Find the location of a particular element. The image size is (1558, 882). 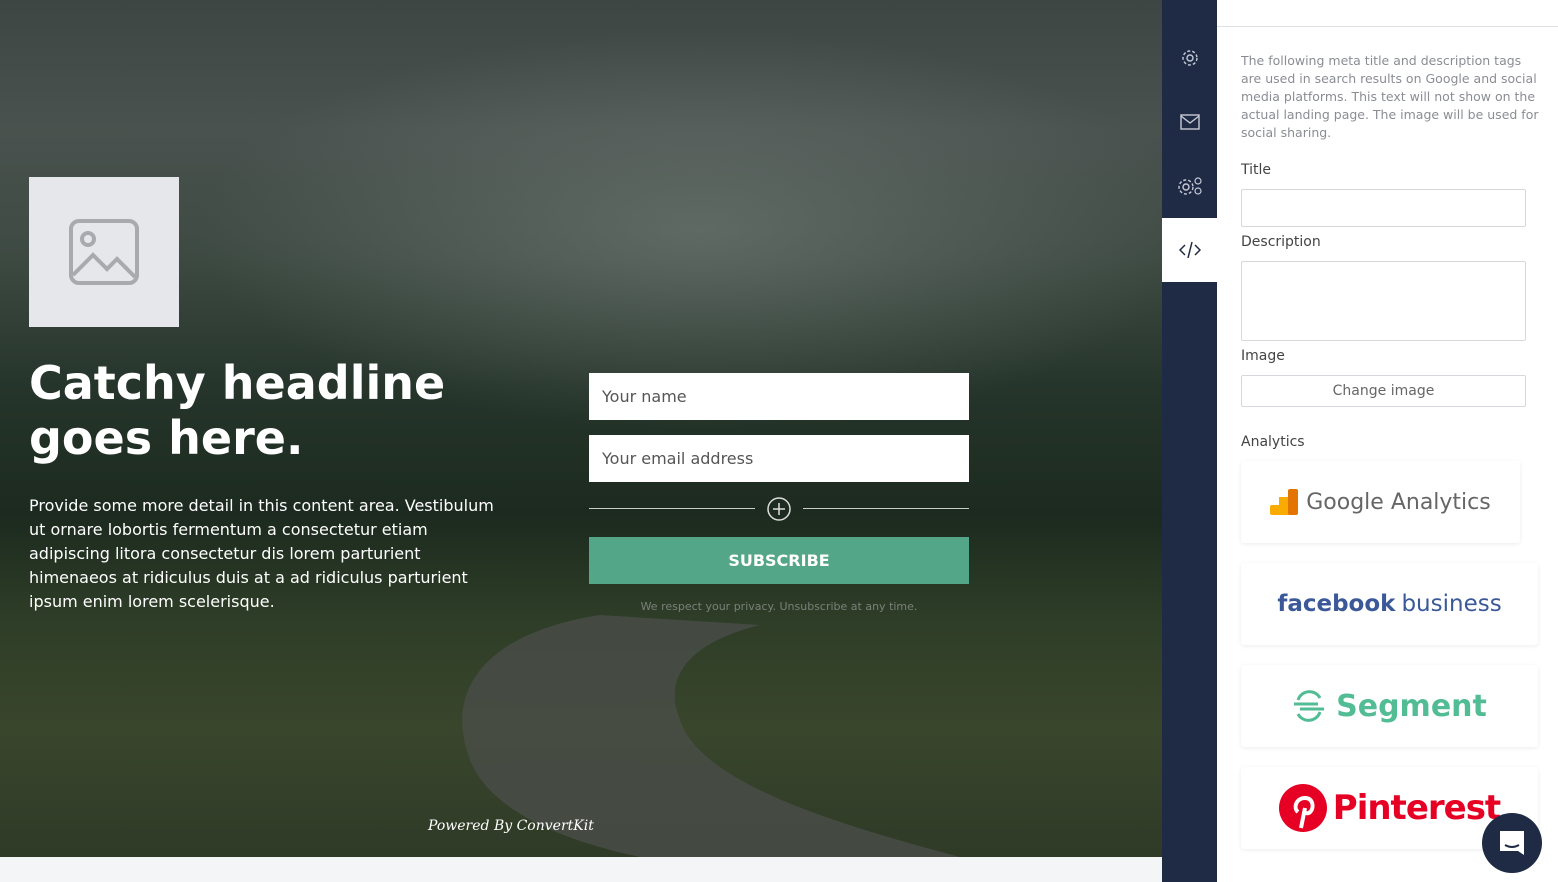

email-input: Your email address is located at coordinates (779, 458).